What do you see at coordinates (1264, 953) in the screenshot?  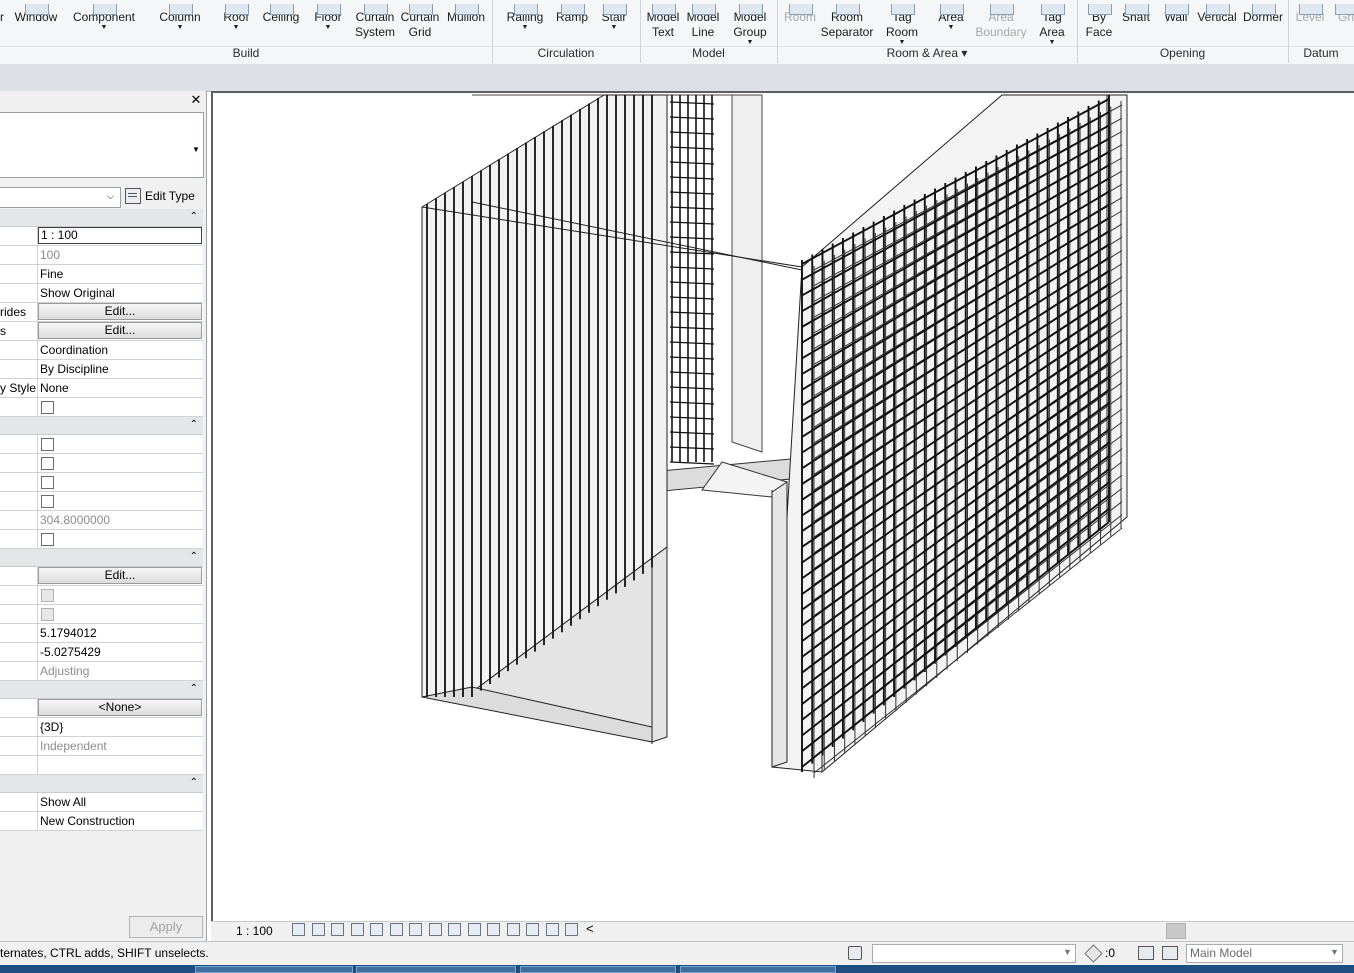 I see `active-model-dropdown: Main Model` at bounding box center [1264, 953].